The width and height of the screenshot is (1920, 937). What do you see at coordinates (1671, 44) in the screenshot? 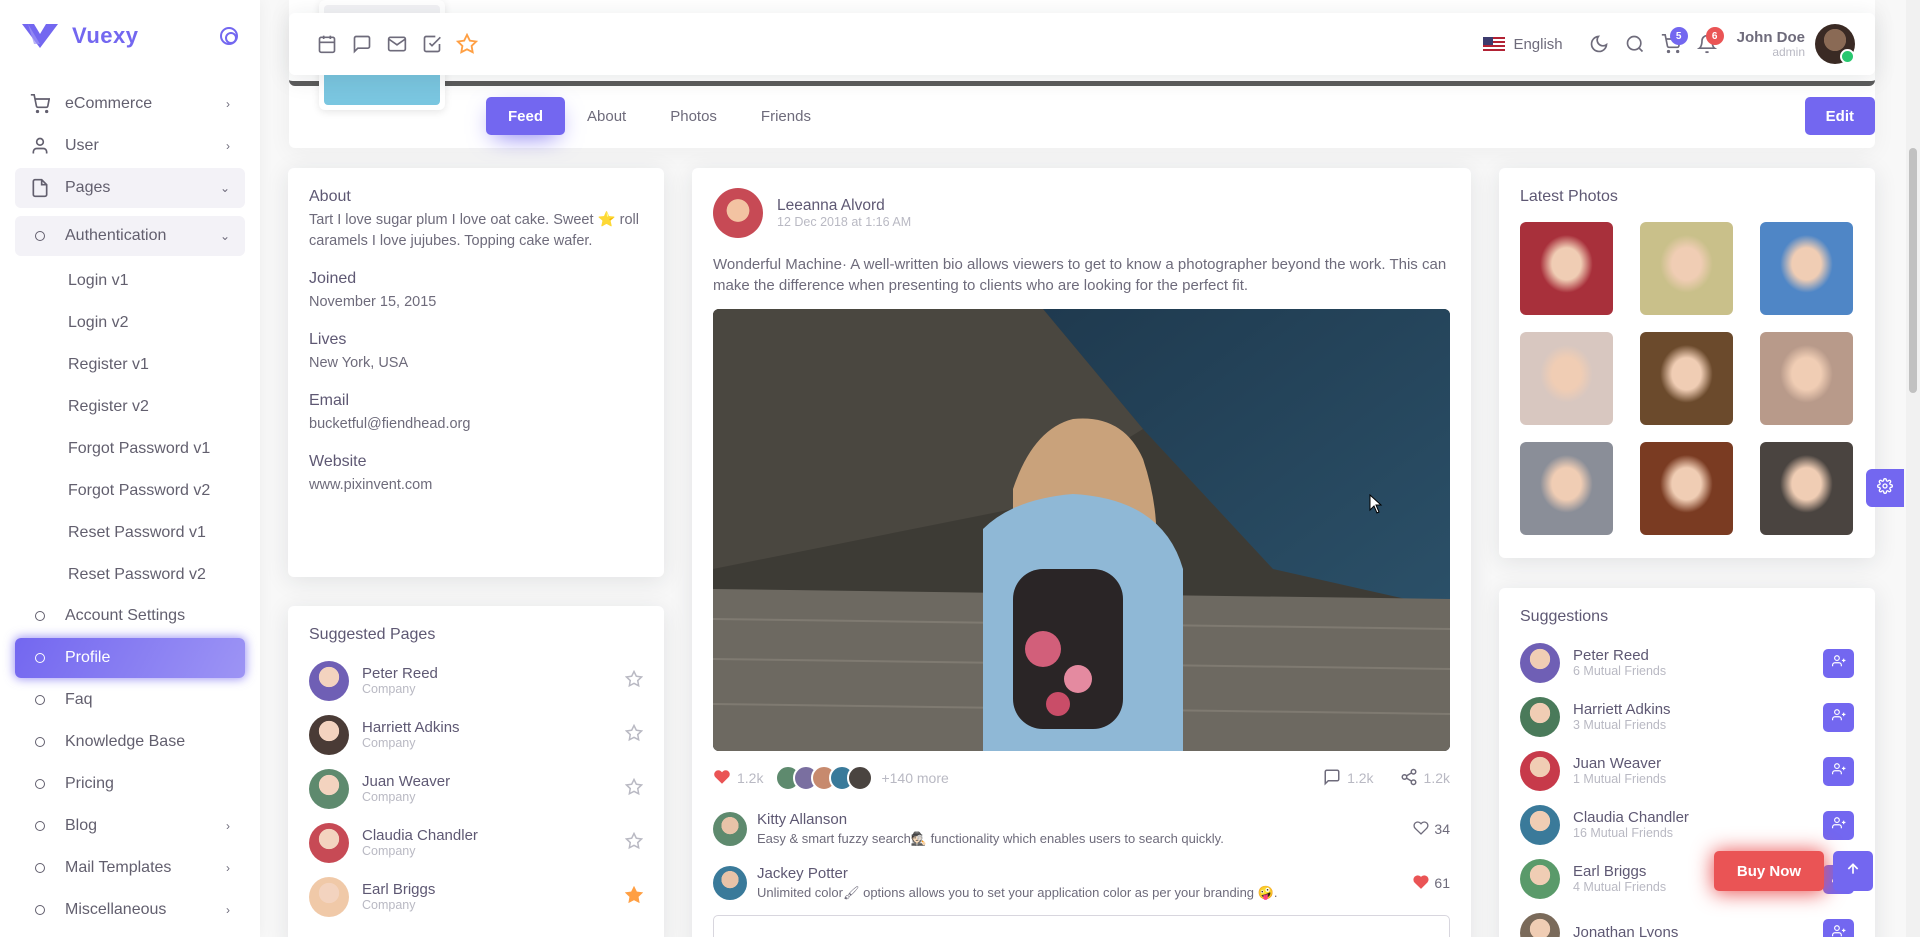
I see `cart-icon: 5` at bounding box center [1671, 44].